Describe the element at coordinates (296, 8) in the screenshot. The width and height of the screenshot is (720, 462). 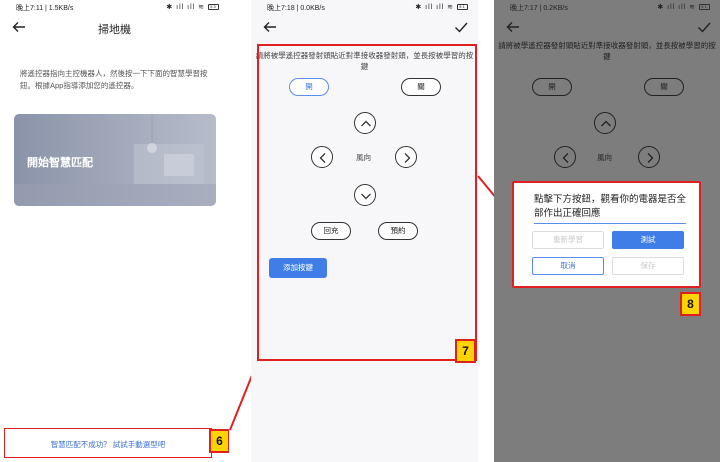
I see `status-time: 晚上7:18 | 0.0KB/s` at that location.